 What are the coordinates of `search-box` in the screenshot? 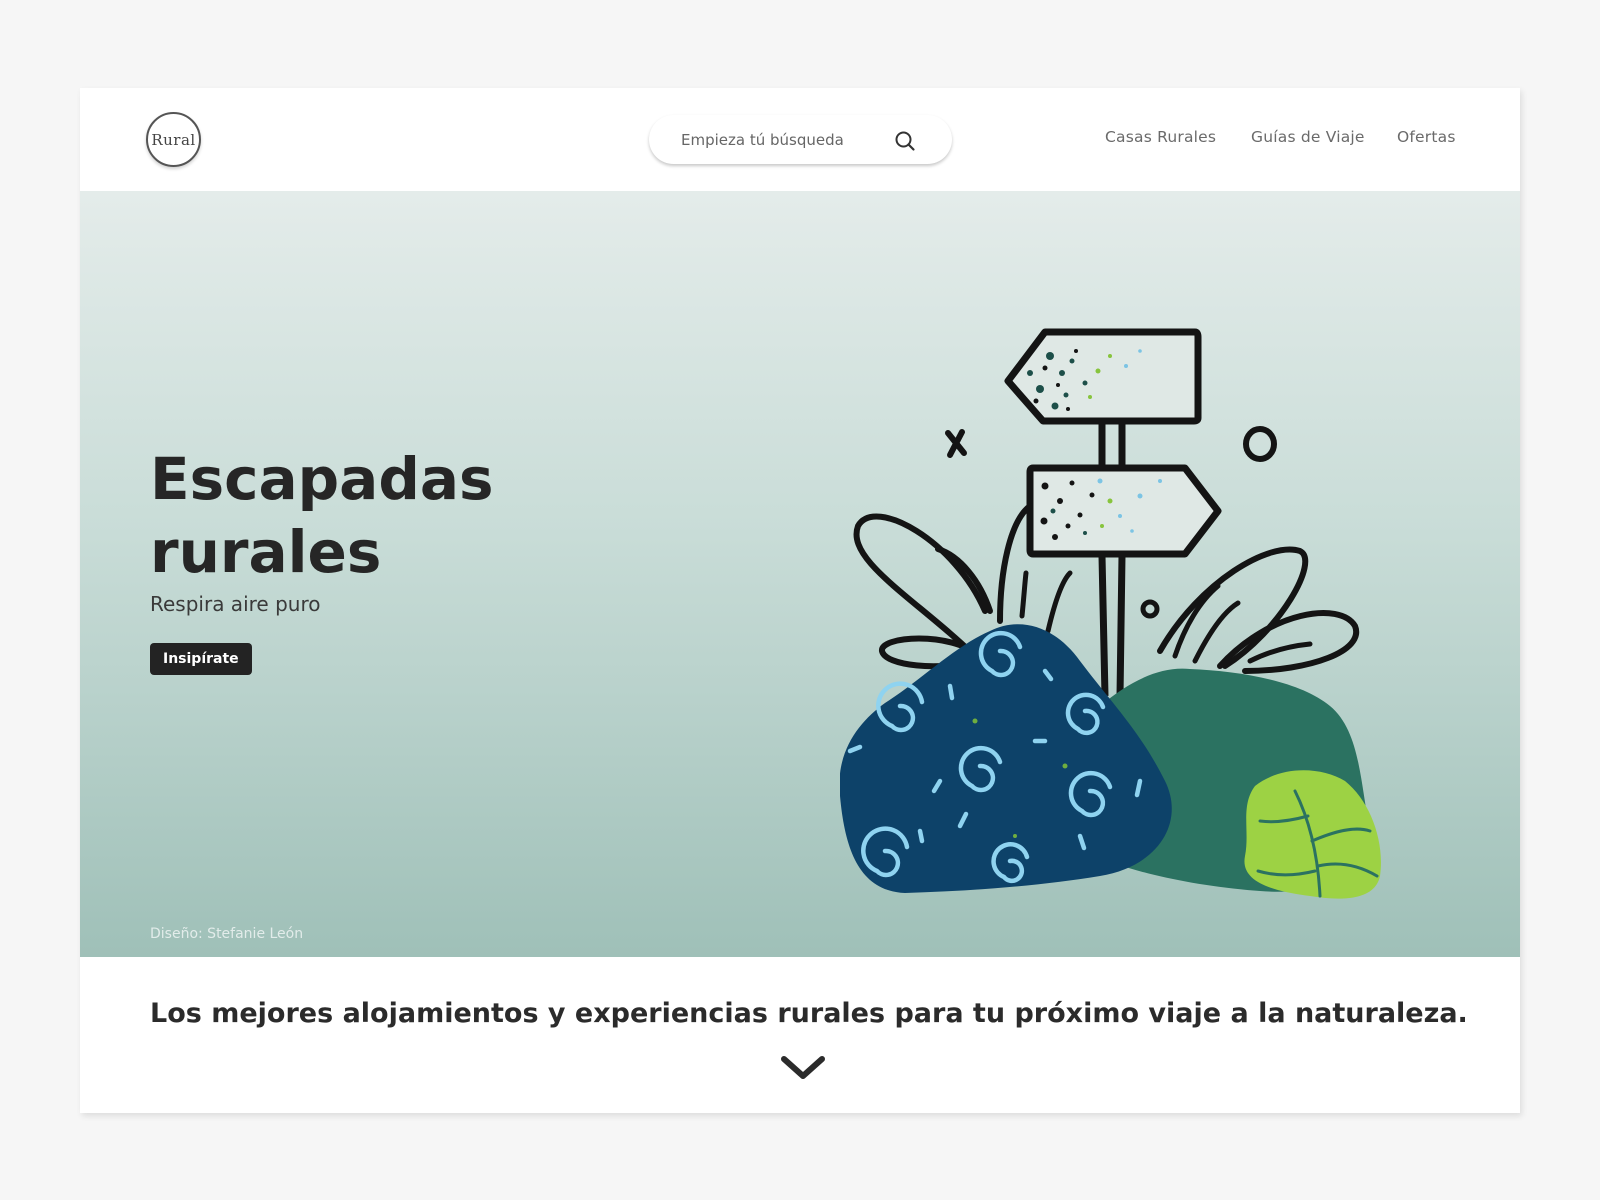 It's located at (800, 139).